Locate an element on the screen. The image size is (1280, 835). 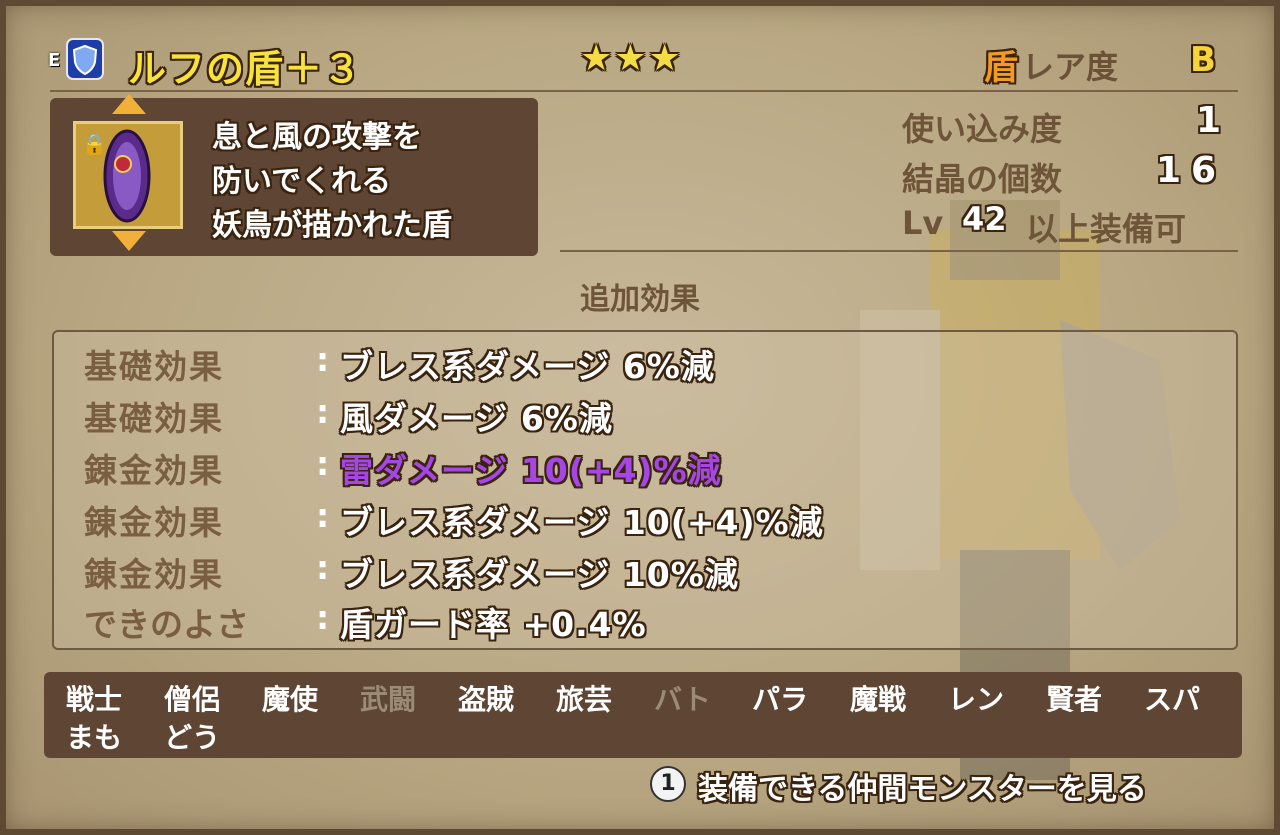
description-line-3: 妖鳥が描かれた盾 is located at coordinates (332, 225).